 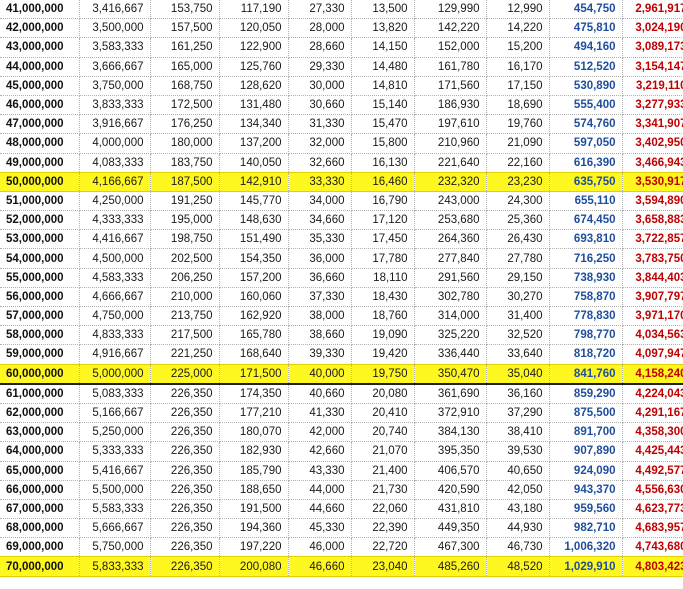 I want to click on table-cell: 174,350, so click(x=254, y=393).